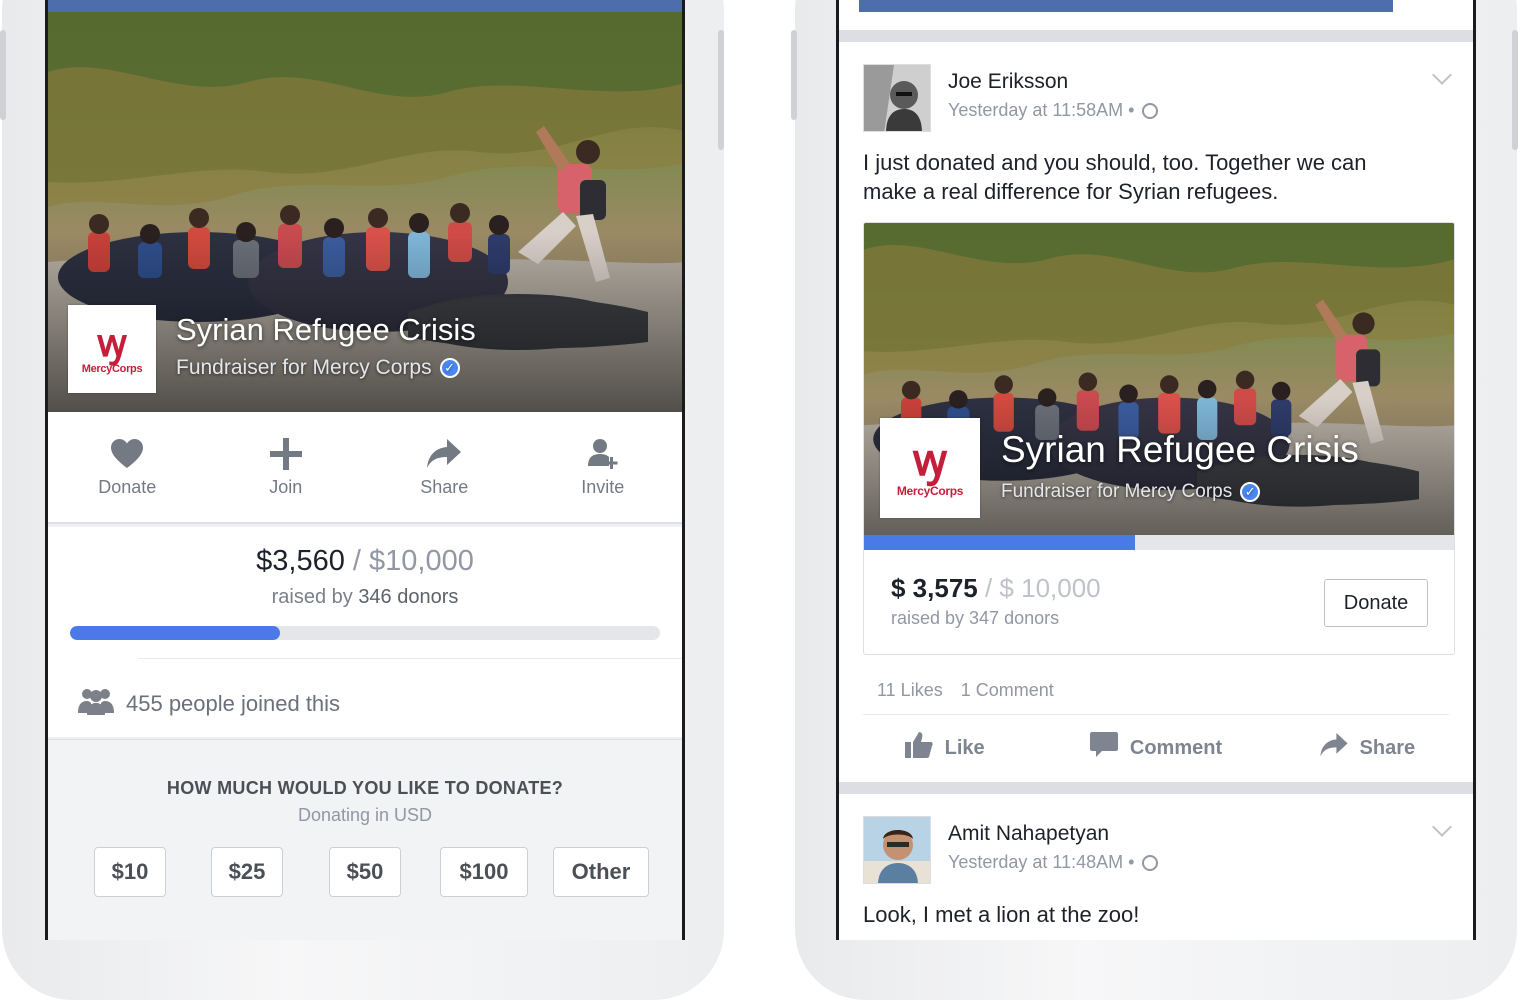  Describe the element at coordinates (934, 588) in the screenshot. I see `card-amount-raised: $ 3,575` at that location.